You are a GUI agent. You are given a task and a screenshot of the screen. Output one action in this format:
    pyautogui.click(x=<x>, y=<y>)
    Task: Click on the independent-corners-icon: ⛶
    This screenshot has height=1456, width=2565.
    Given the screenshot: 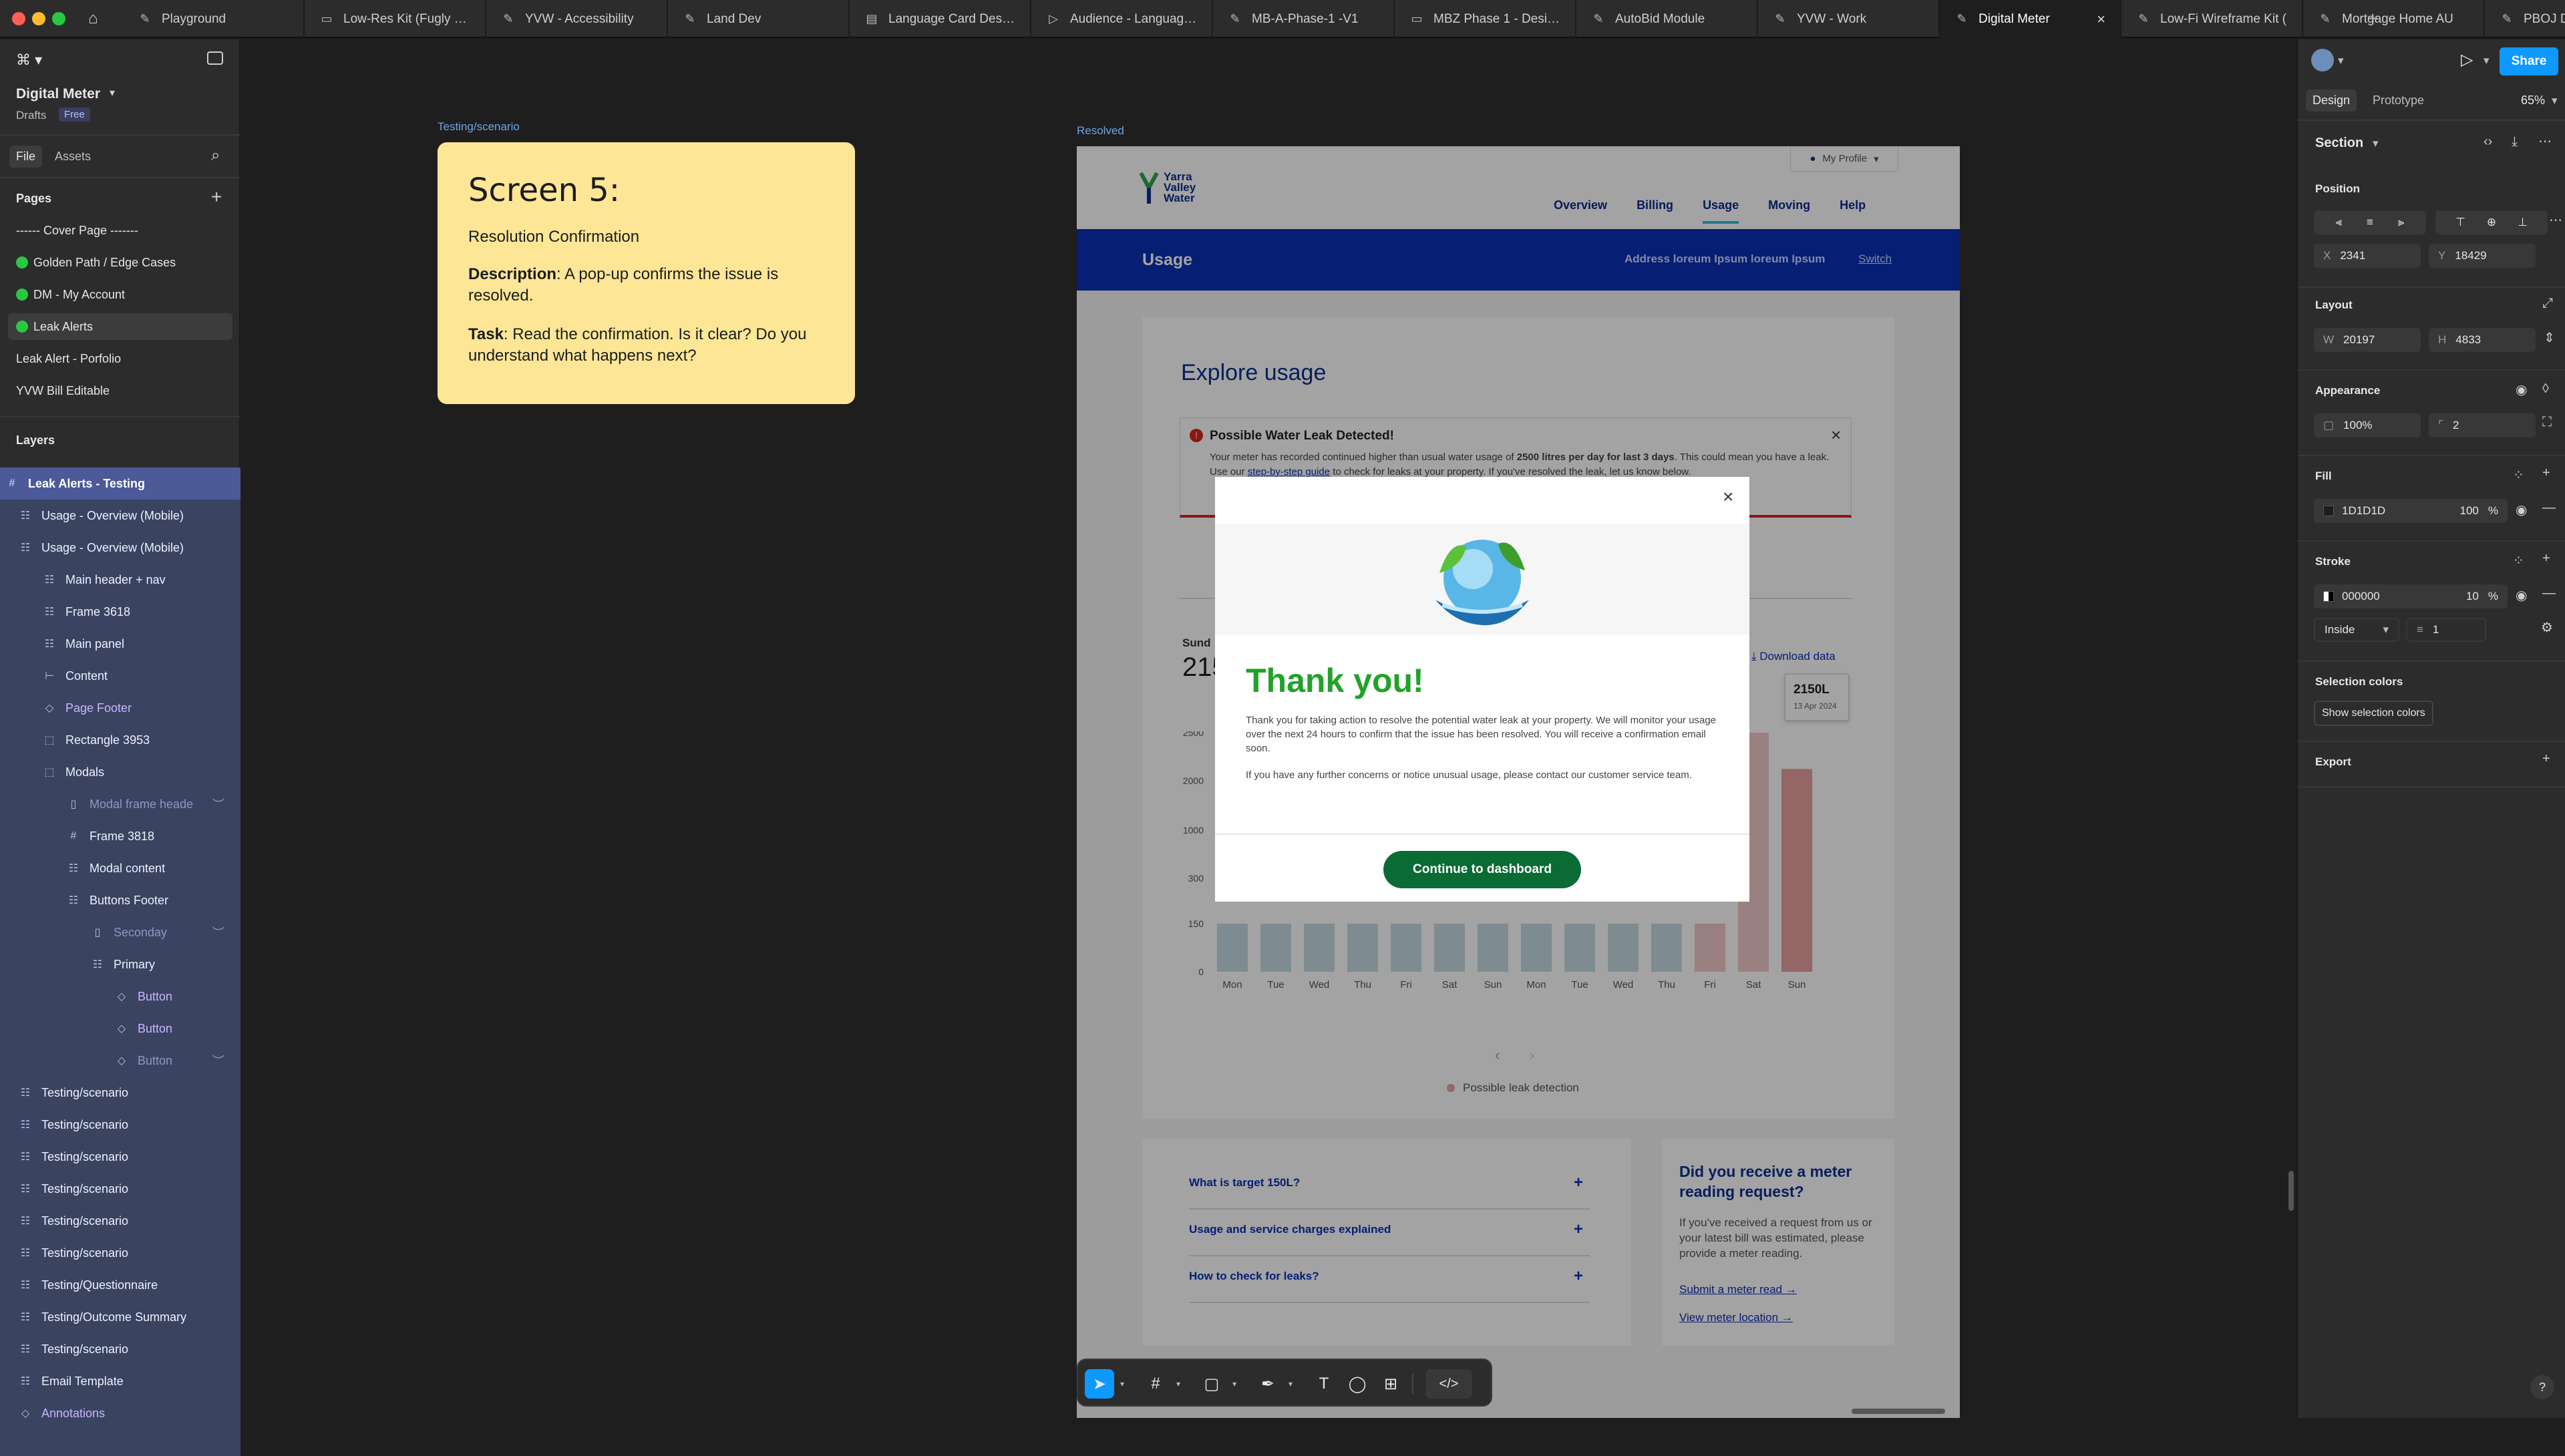 What is the action you would take?
    pyautogui.click(x=2547, y=422)
    